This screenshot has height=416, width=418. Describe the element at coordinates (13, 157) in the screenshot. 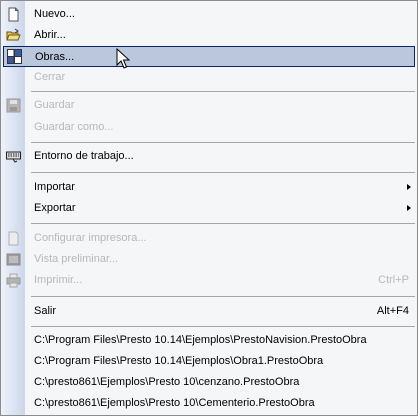

I see `keyboard-icon` at that location.